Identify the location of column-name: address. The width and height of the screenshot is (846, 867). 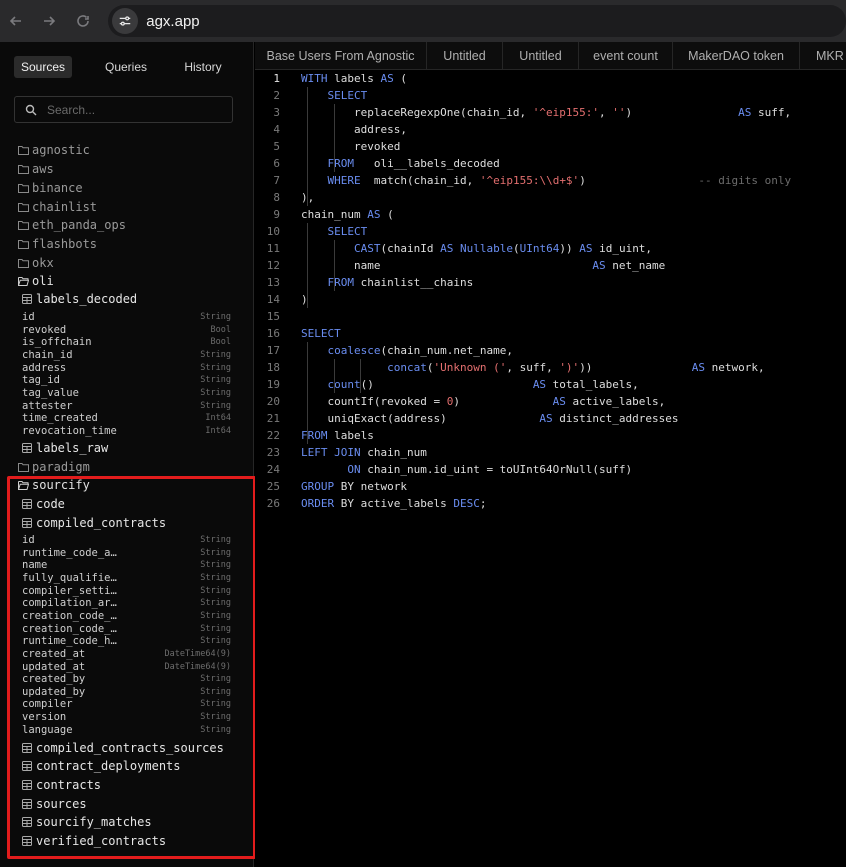
(44, 367).